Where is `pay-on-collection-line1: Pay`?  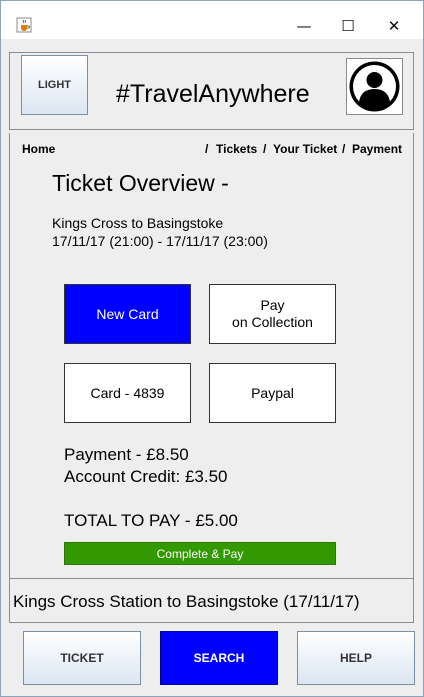 pay-on-collection-line1: Pay is located at coordinates (272, 305).